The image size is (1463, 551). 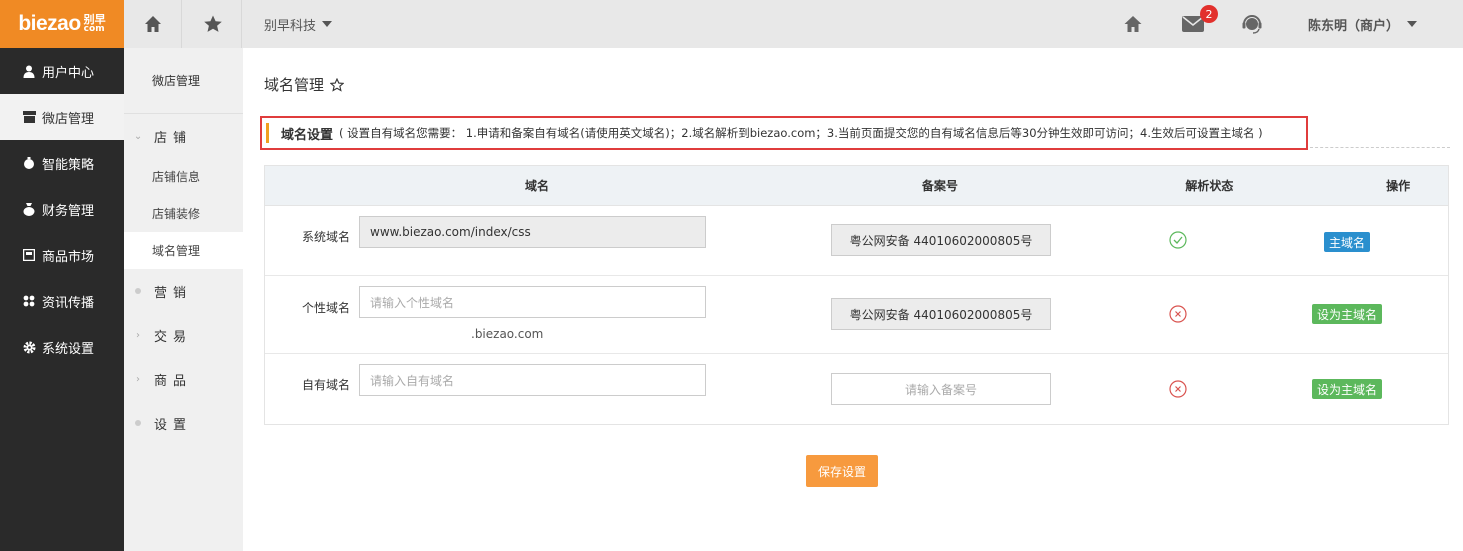 I want to click on support-button, so click(x=1252, y=24).